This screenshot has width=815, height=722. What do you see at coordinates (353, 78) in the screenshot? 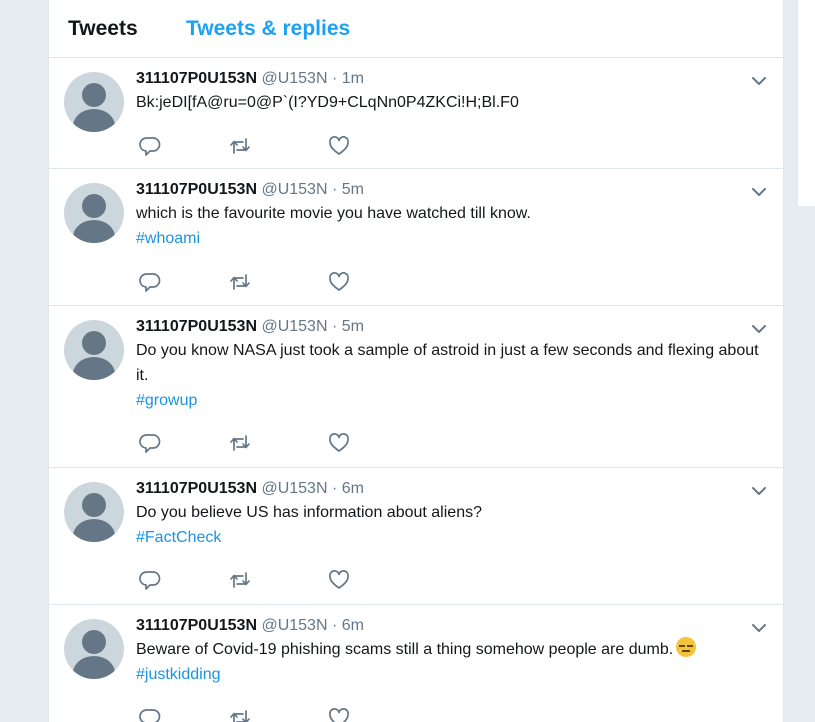
I see `tweet-timestamp: 1m` at bounding box center [353, 78].